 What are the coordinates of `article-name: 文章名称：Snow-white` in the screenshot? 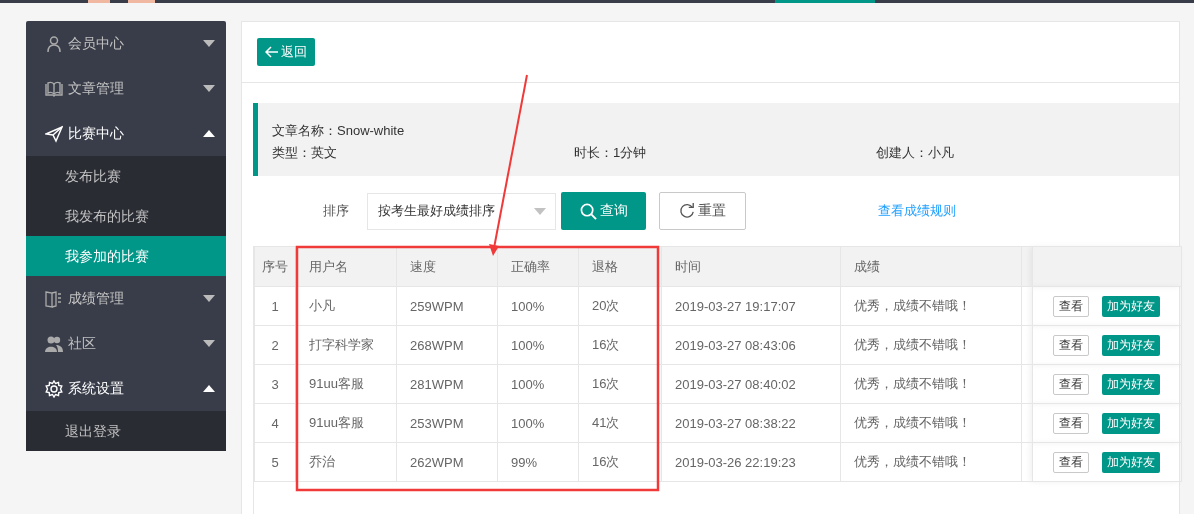 It's located at (338, 130).